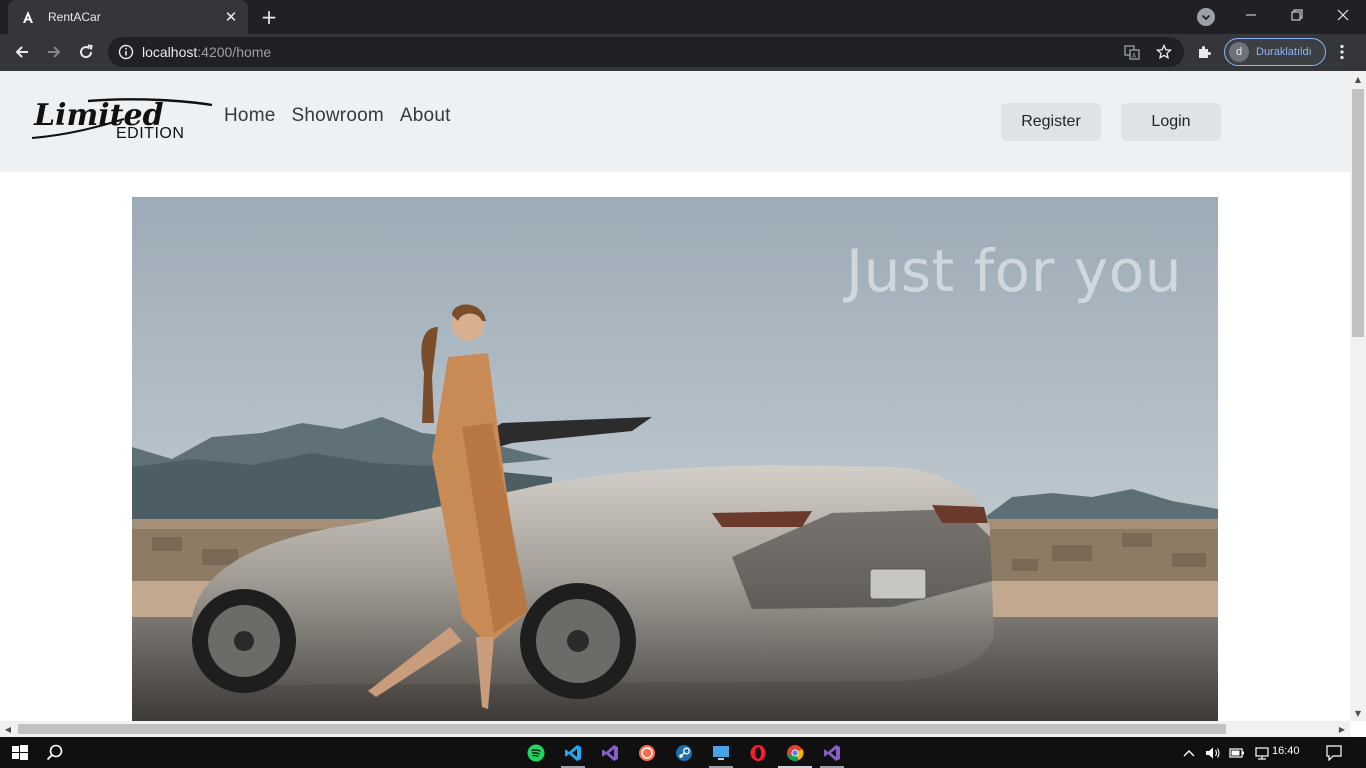  I want to click on url-path: :4200/home, so click(234, 52).